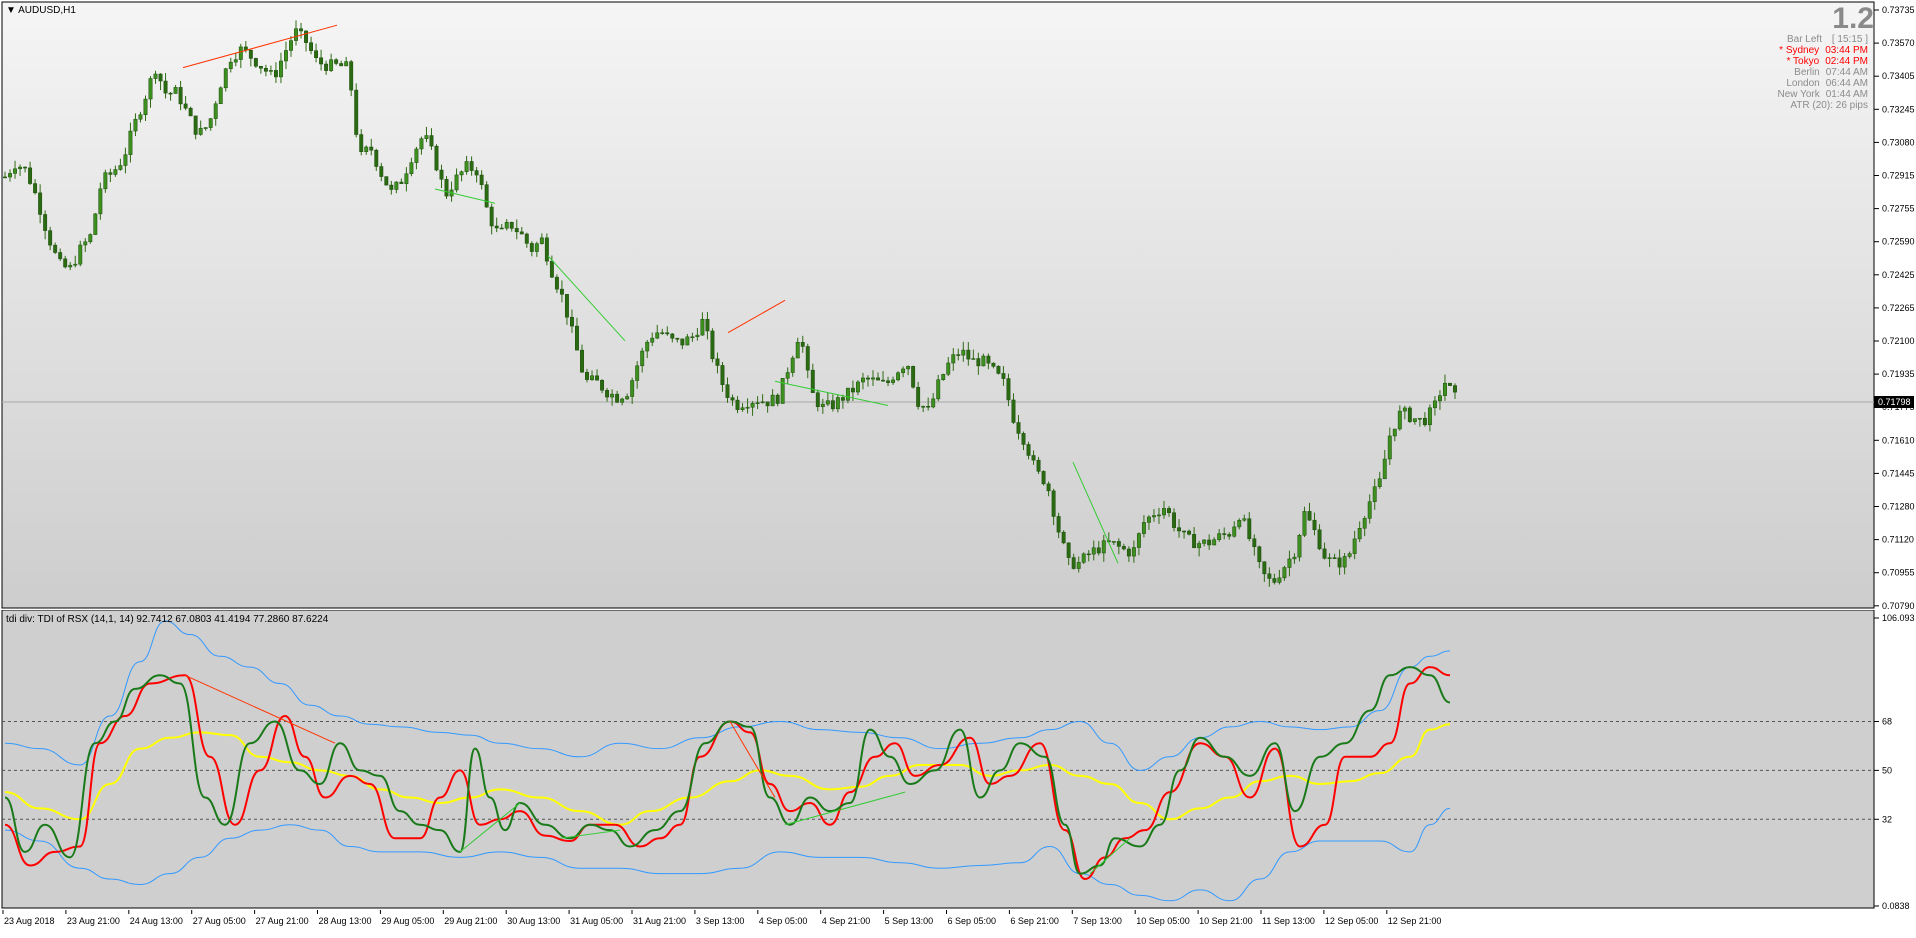 The image size is (1916, 938). Describe the element at coordinates (720, 921) in the screenshot. I see `time-tick-label: 3 Sep 13:00` at that location.